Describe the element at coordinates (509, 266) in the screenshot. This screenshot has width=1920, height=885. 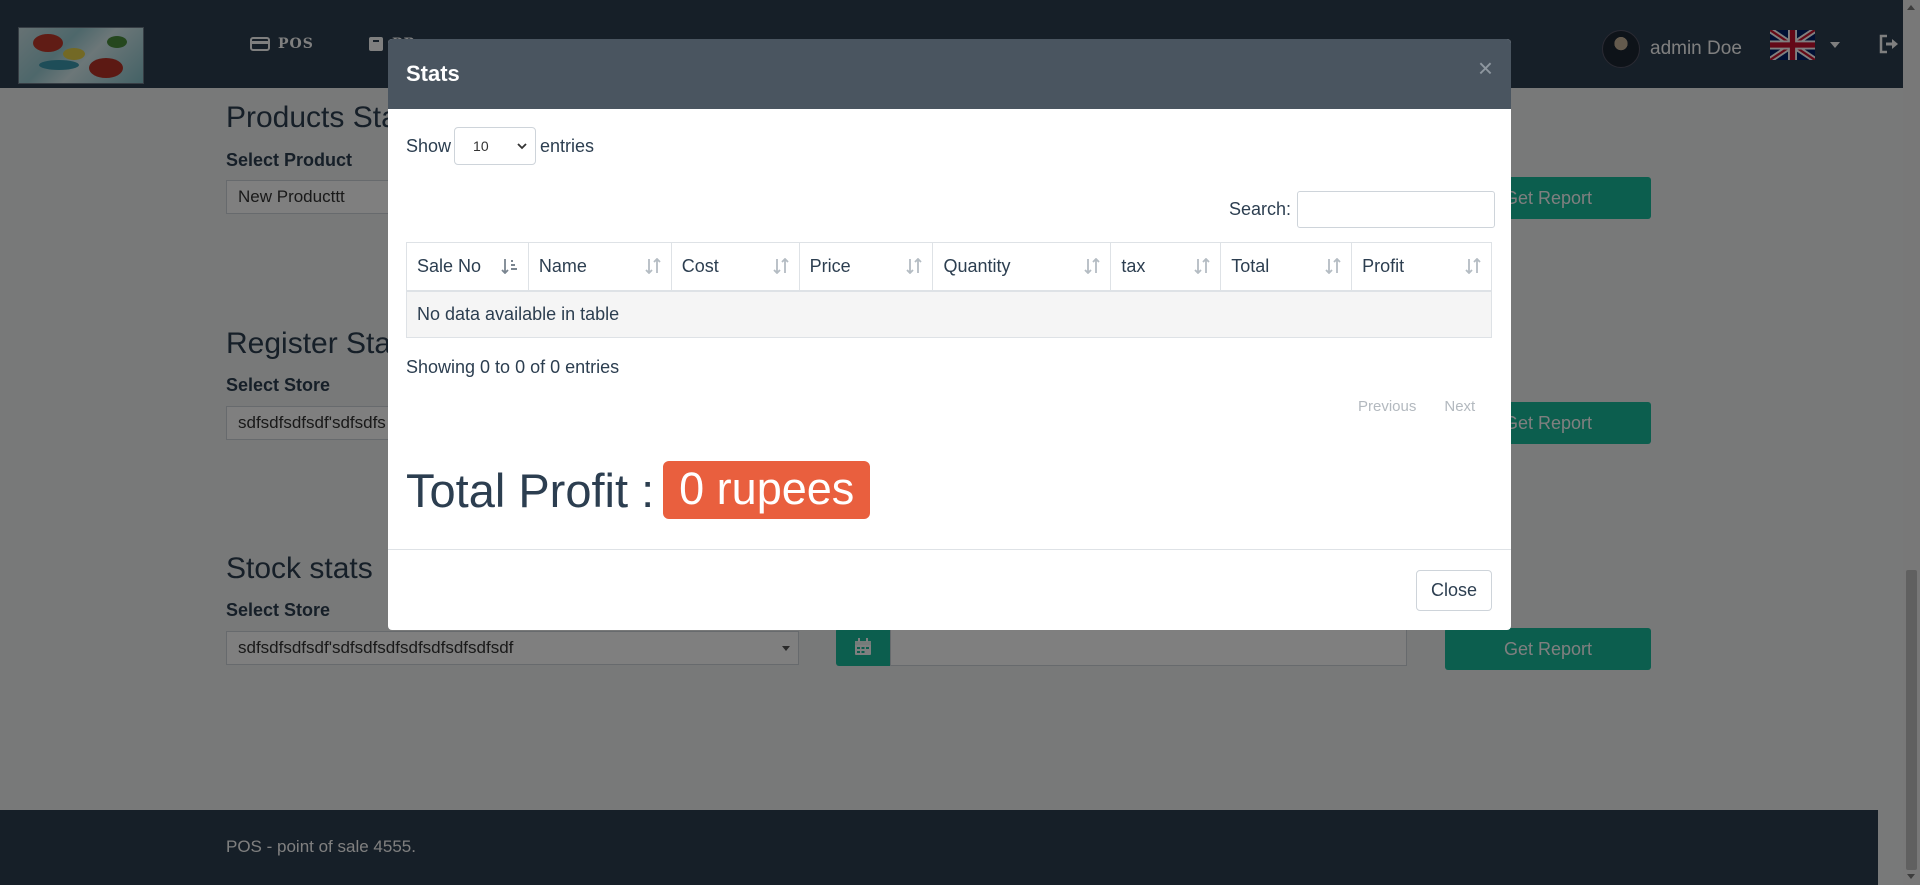
I see `sort-asc-icon` at that location.